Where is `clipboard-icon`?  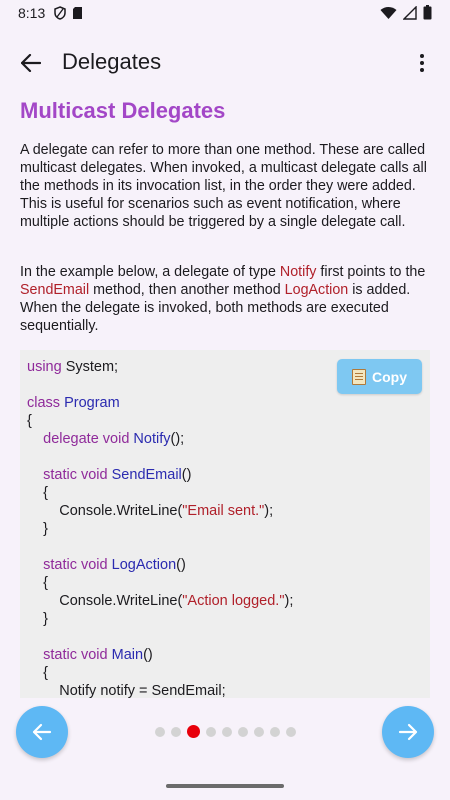
clipboard-icon is located at coordinates (359, 376).